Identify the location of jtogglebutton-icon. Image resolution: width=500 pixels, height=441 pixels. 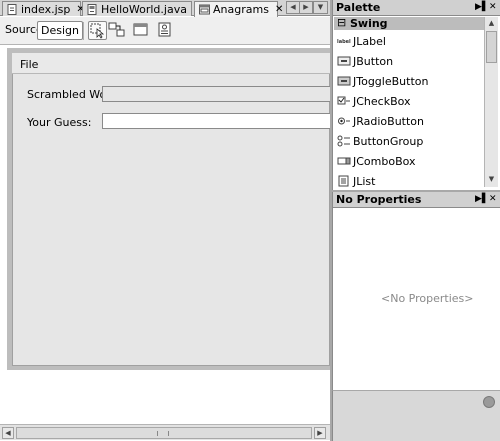
(344, 81).